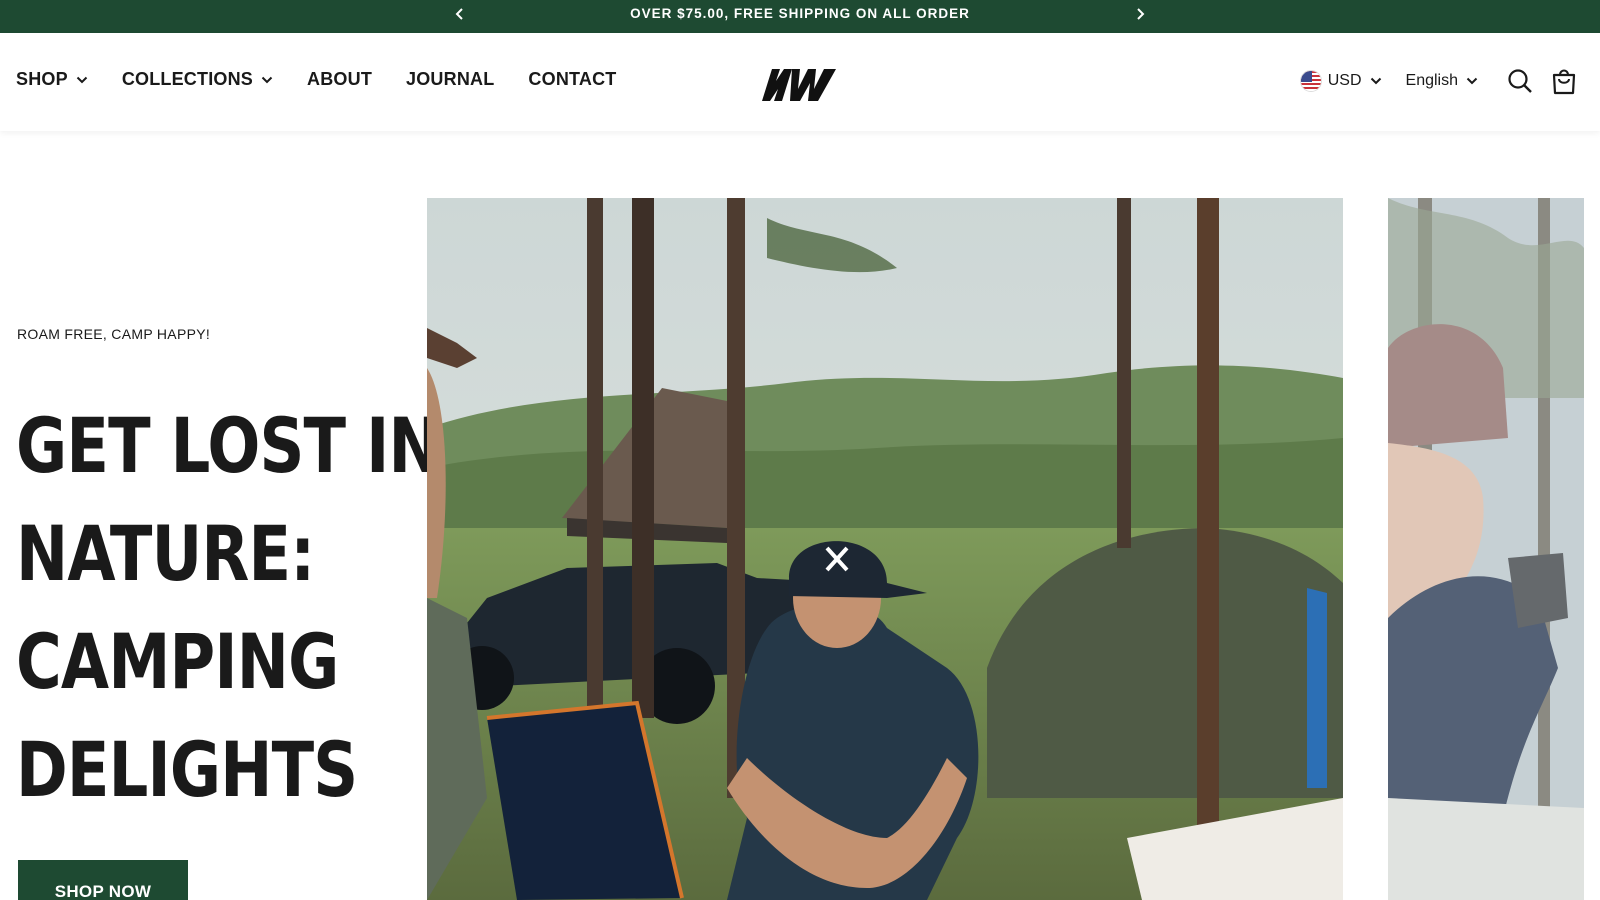  Describe the element at coordinates (799, 85) in the screenshot. I see `brand-logo` at that location.